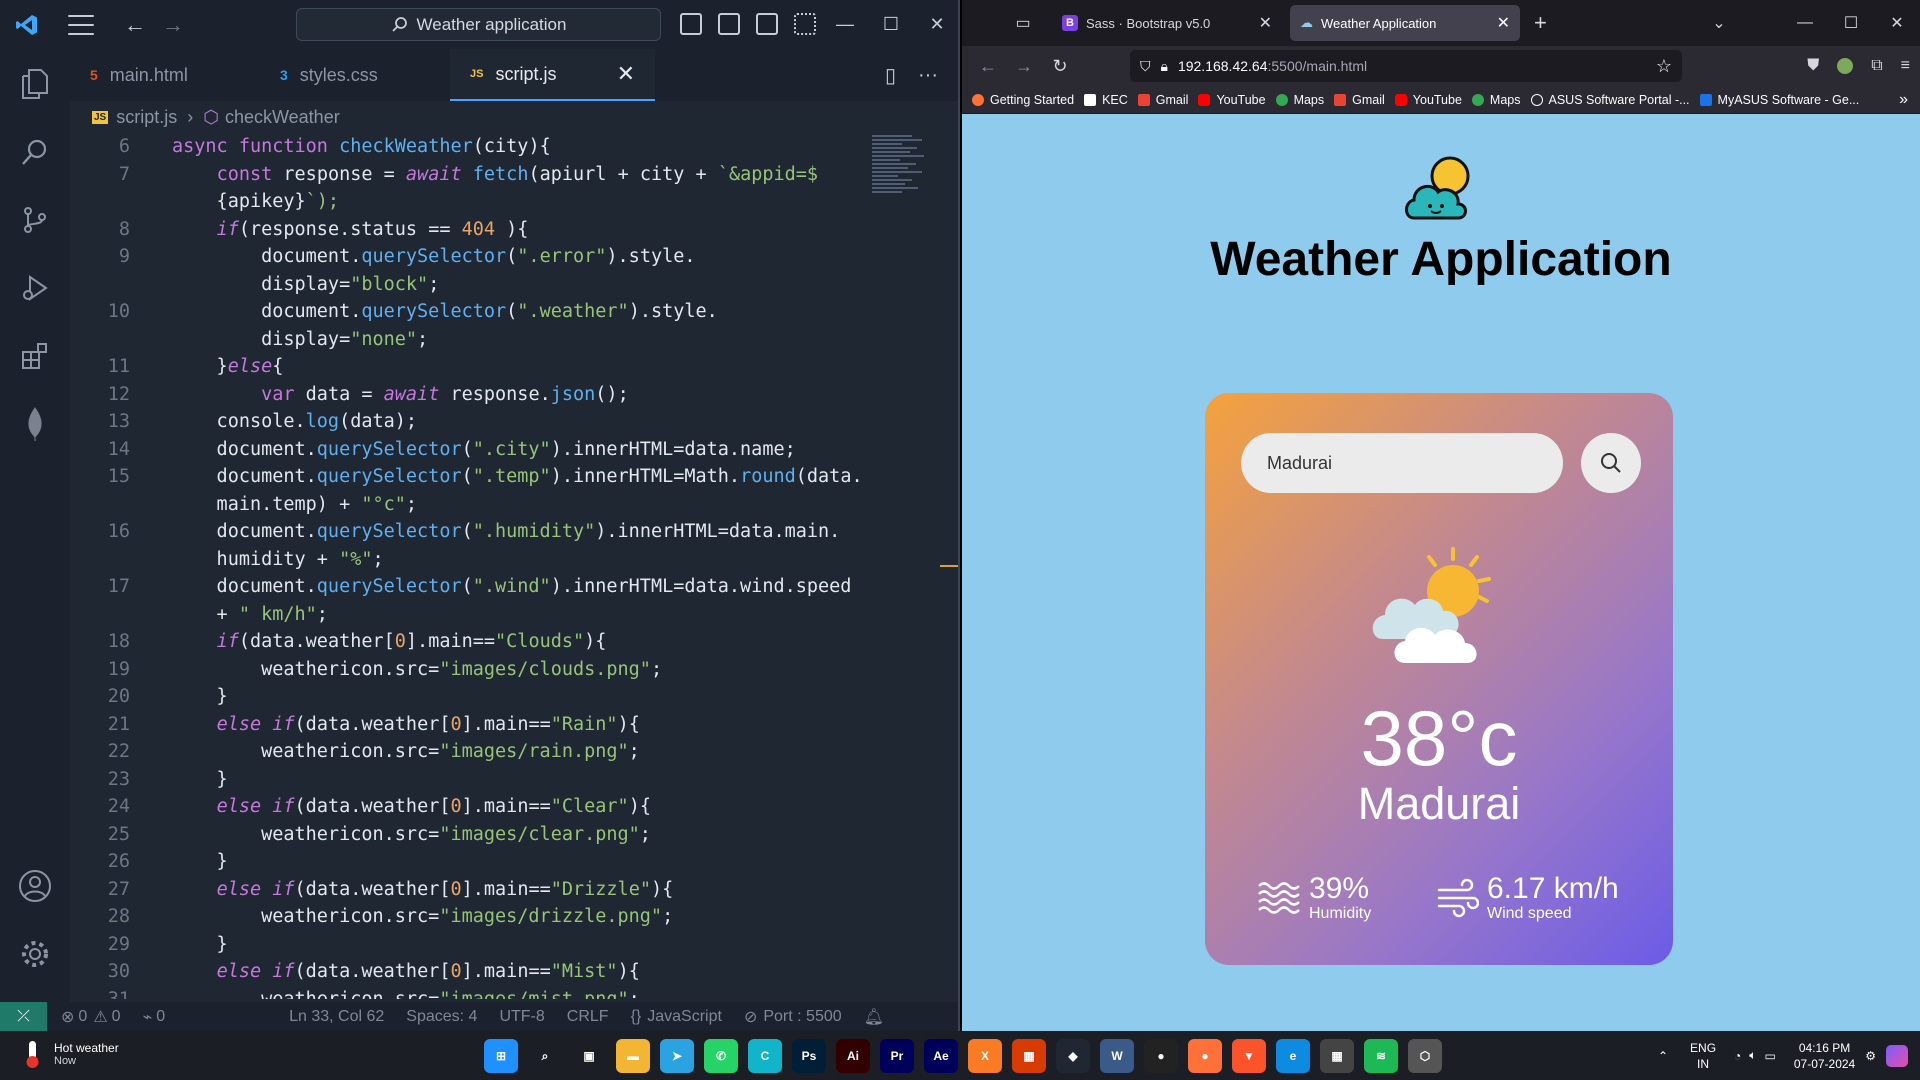 This screenshot has width=1920, height=1080. I want to click on canva-icon: C, so click(765, 1056).